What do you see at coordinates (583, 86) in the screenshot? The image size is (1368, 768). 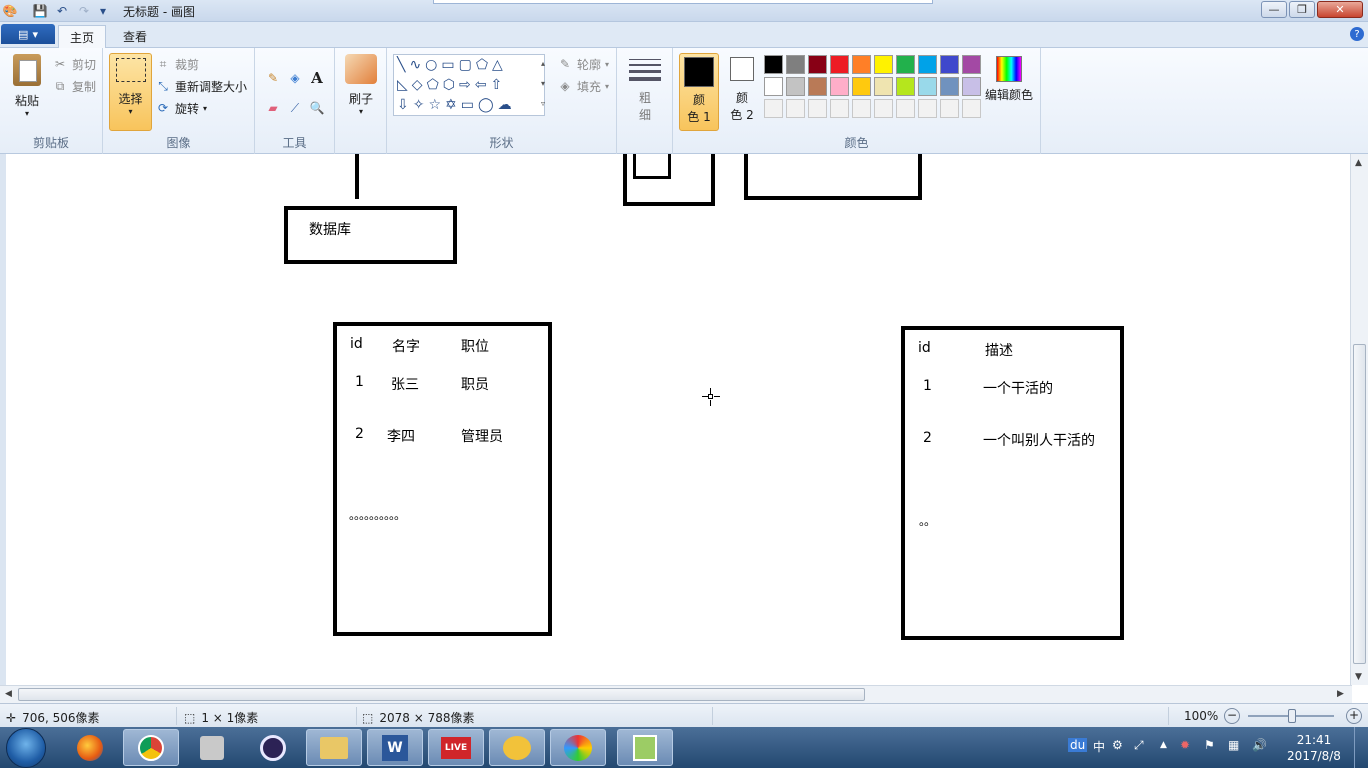 I see `fill-button: ◈ 填充 ▾` at bounding box center [583, 86].